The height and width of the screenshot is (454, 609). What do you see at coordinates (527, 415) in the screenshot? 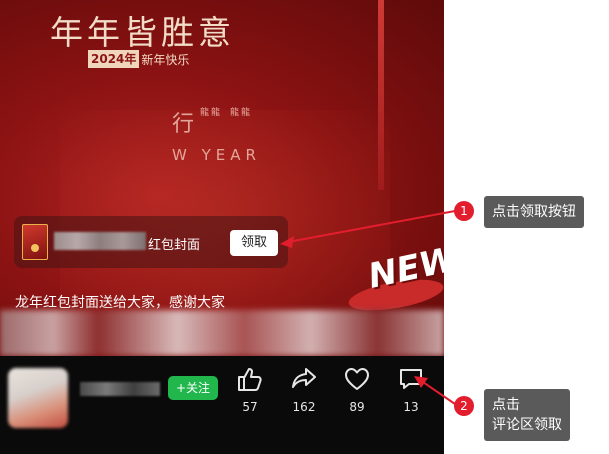
I see `callout-label: 点击 评论区领取` at bounding box center [527, 415].